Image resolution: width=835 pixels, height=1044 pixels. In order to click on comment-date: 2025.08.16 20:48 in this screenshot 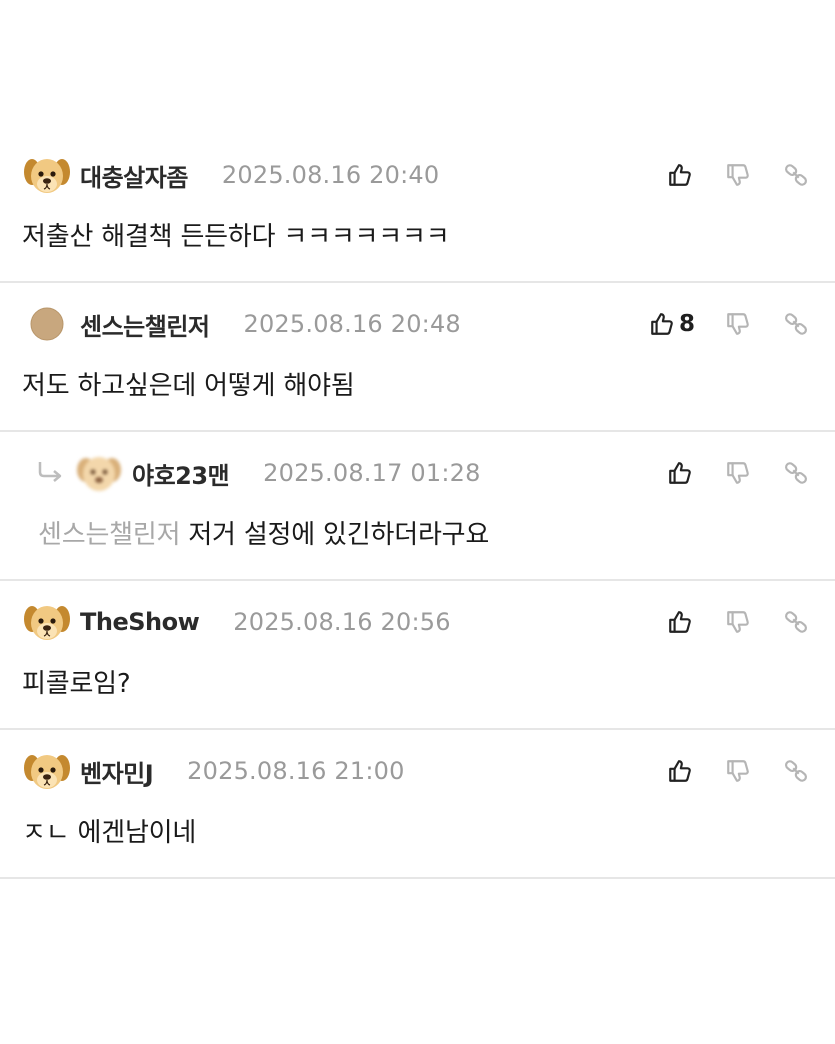, I will do `click(352, 324)`.